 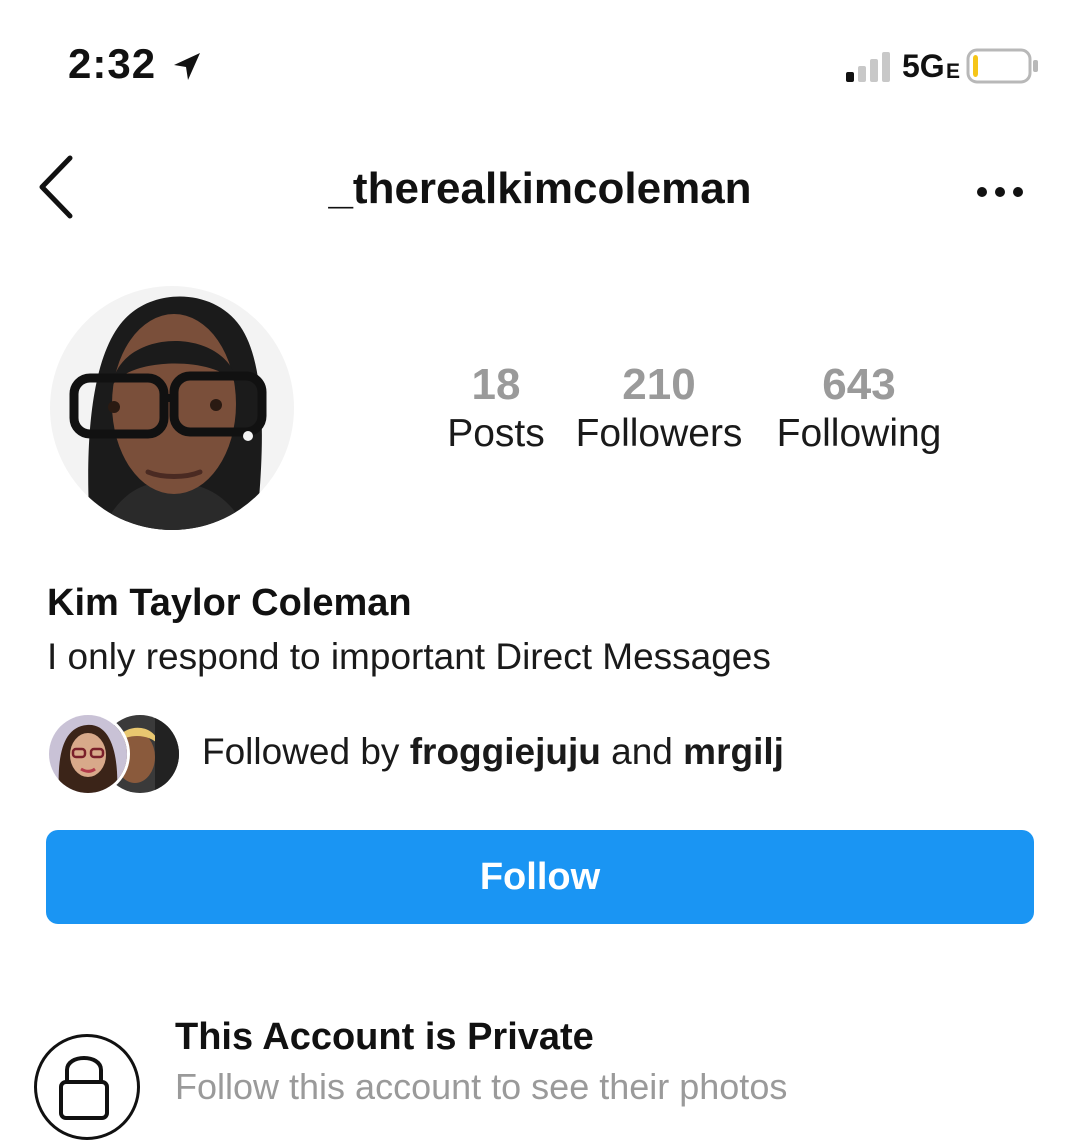 I want to click on profile-avatar, so click(x=172, y=408).